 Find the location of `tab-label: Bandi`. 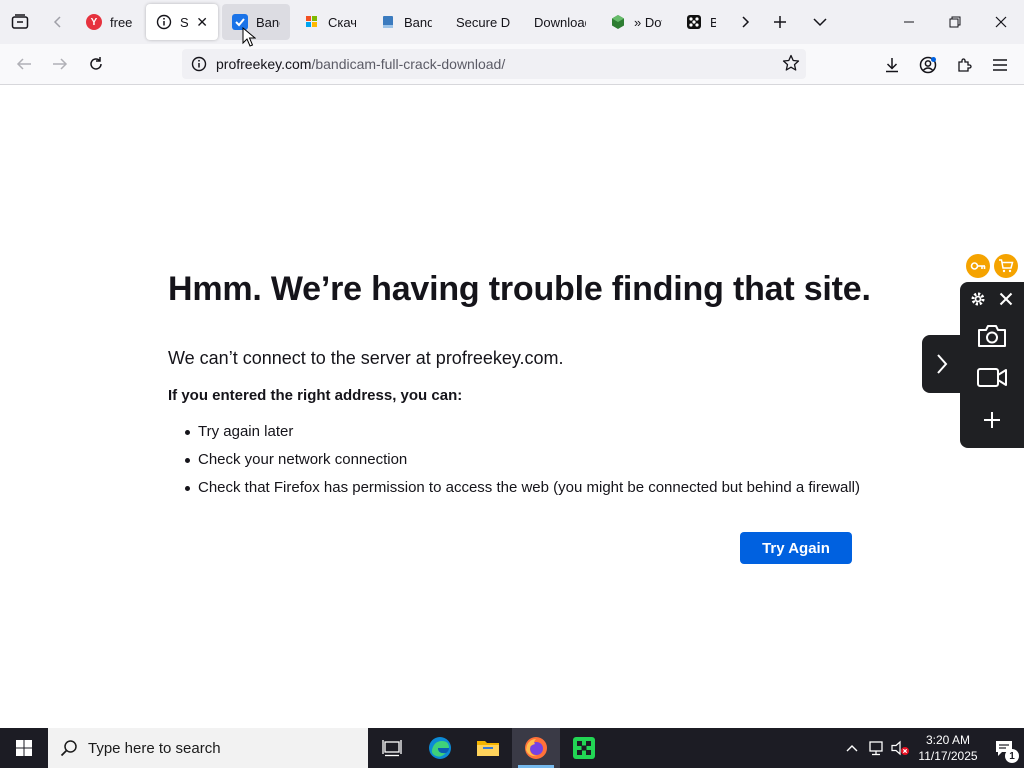

tab-label: Bandi is located at coordinates (268, 22).